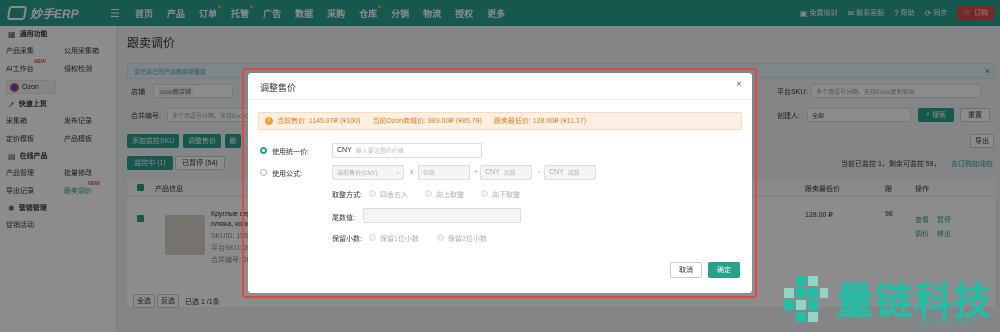 Image resolution: width=1000 pixels, height=332 pixels. Describe the element at coordinates (287, 174) in the screenshot. I see `formula-label: 使用公式:` at that location.